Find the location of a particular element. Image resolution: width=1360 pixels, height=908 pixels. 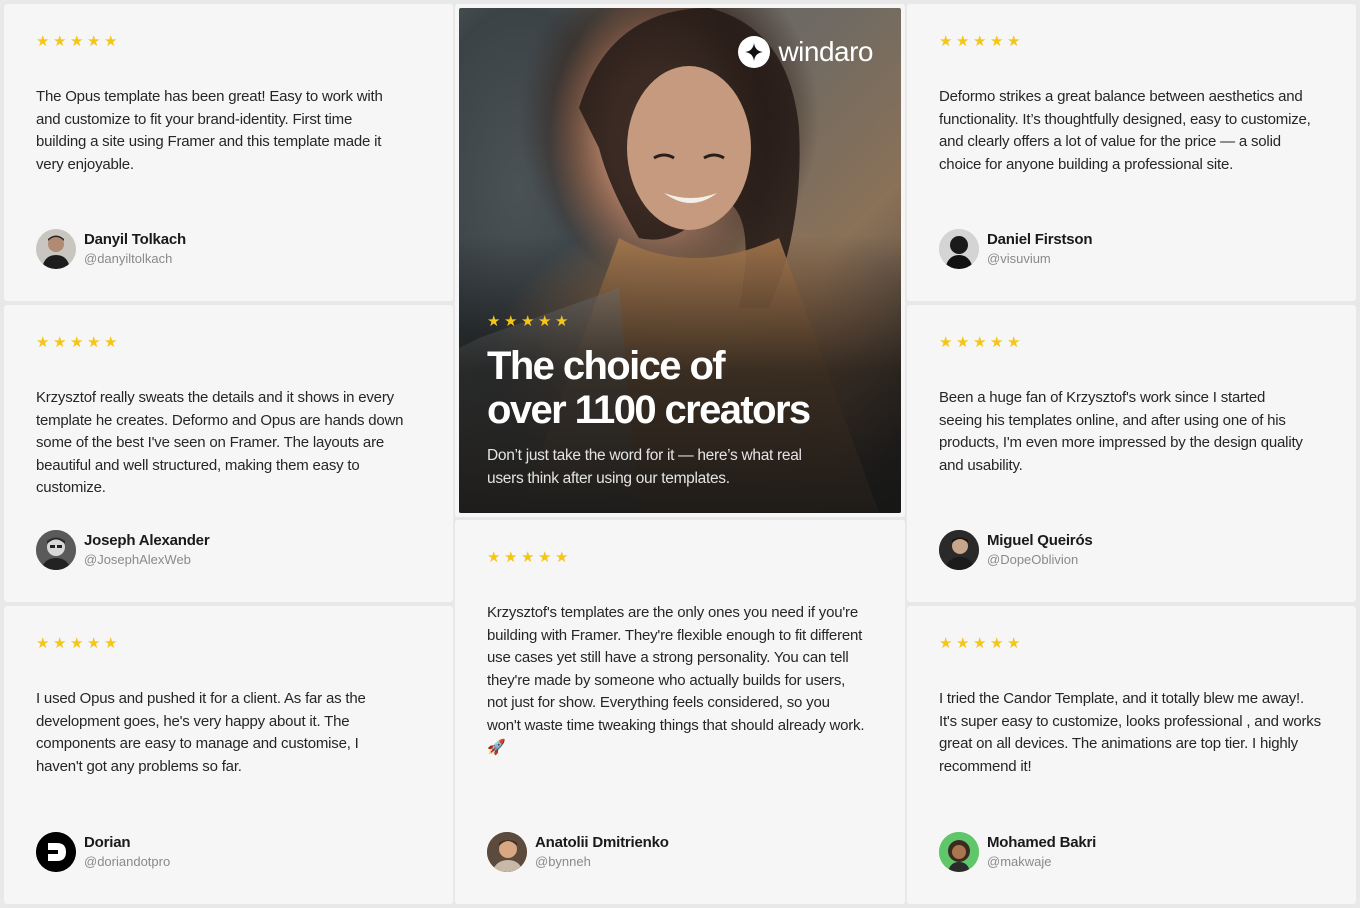

hero-title-line: over 1100 creators is located at coordinates (649, 410).